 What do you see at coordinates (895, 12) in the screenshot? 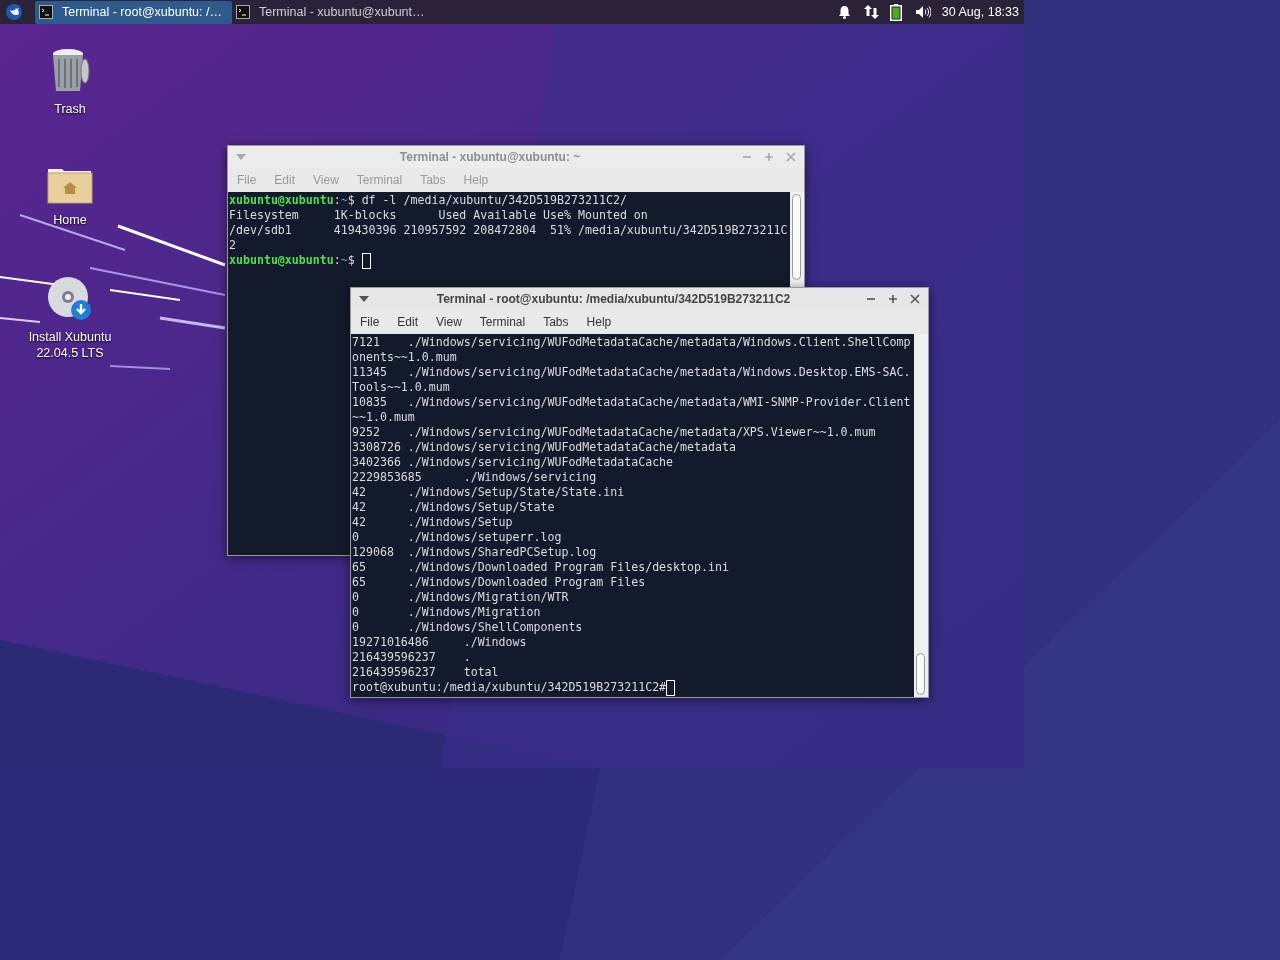
I see `battery-icon` at bounding box center [895, 12].